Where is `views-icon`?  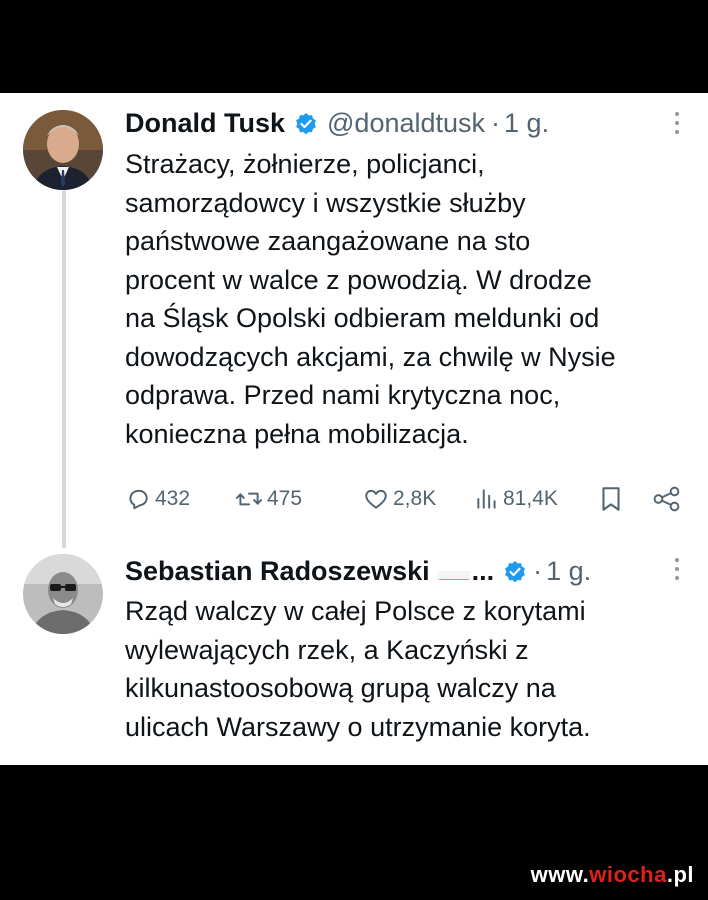
views-icon is located at coordinates (486, 499).